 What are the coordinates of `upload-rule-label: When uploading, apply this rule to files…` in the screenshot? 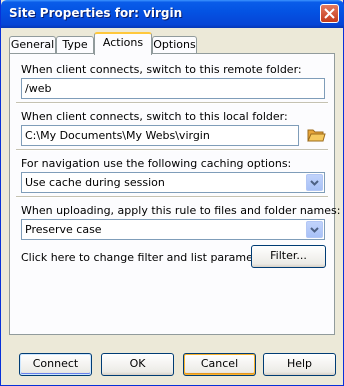 It's located at (181, 210).